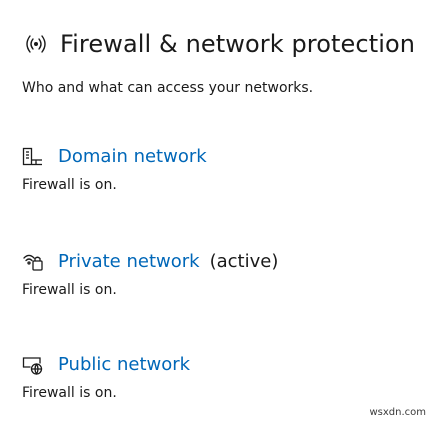 Image resolution: width=440 pixels, height=432 pixels. I want to click on domain-network-title-row: Domain network, so click(114, 156).